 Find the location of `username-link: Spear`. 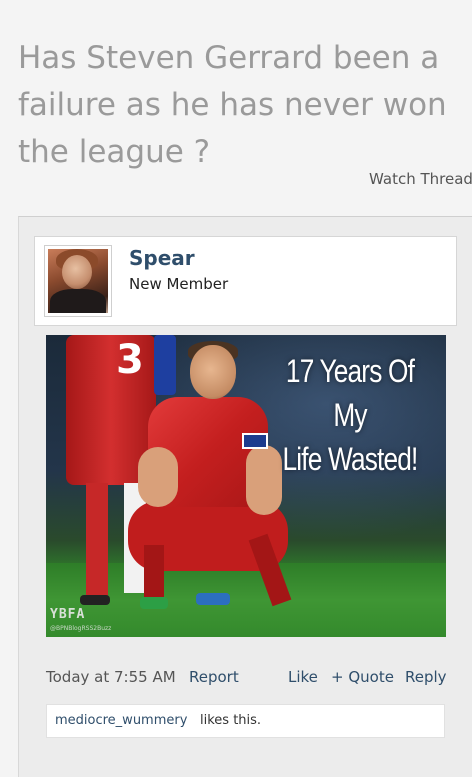

username-link: Spear is located at coordinates (162, 258).